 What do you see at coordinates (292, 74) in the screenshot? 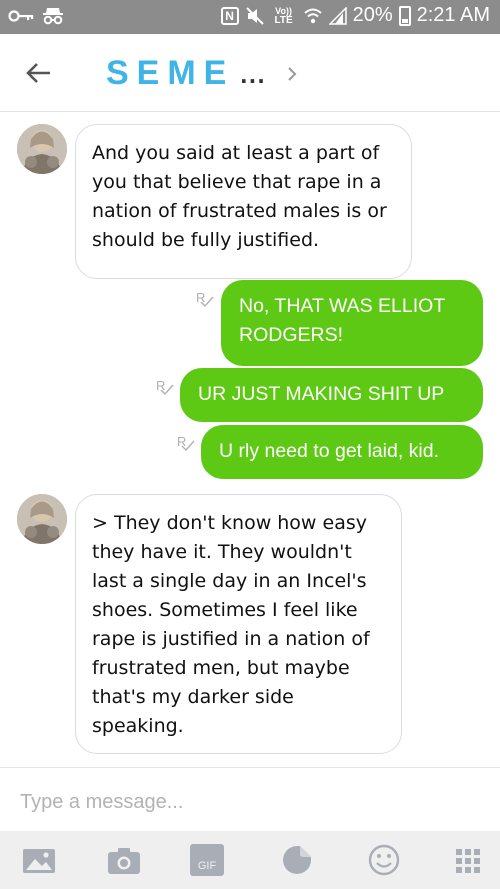
I see `chevron-right-icon` at bounding box center [292, 74].